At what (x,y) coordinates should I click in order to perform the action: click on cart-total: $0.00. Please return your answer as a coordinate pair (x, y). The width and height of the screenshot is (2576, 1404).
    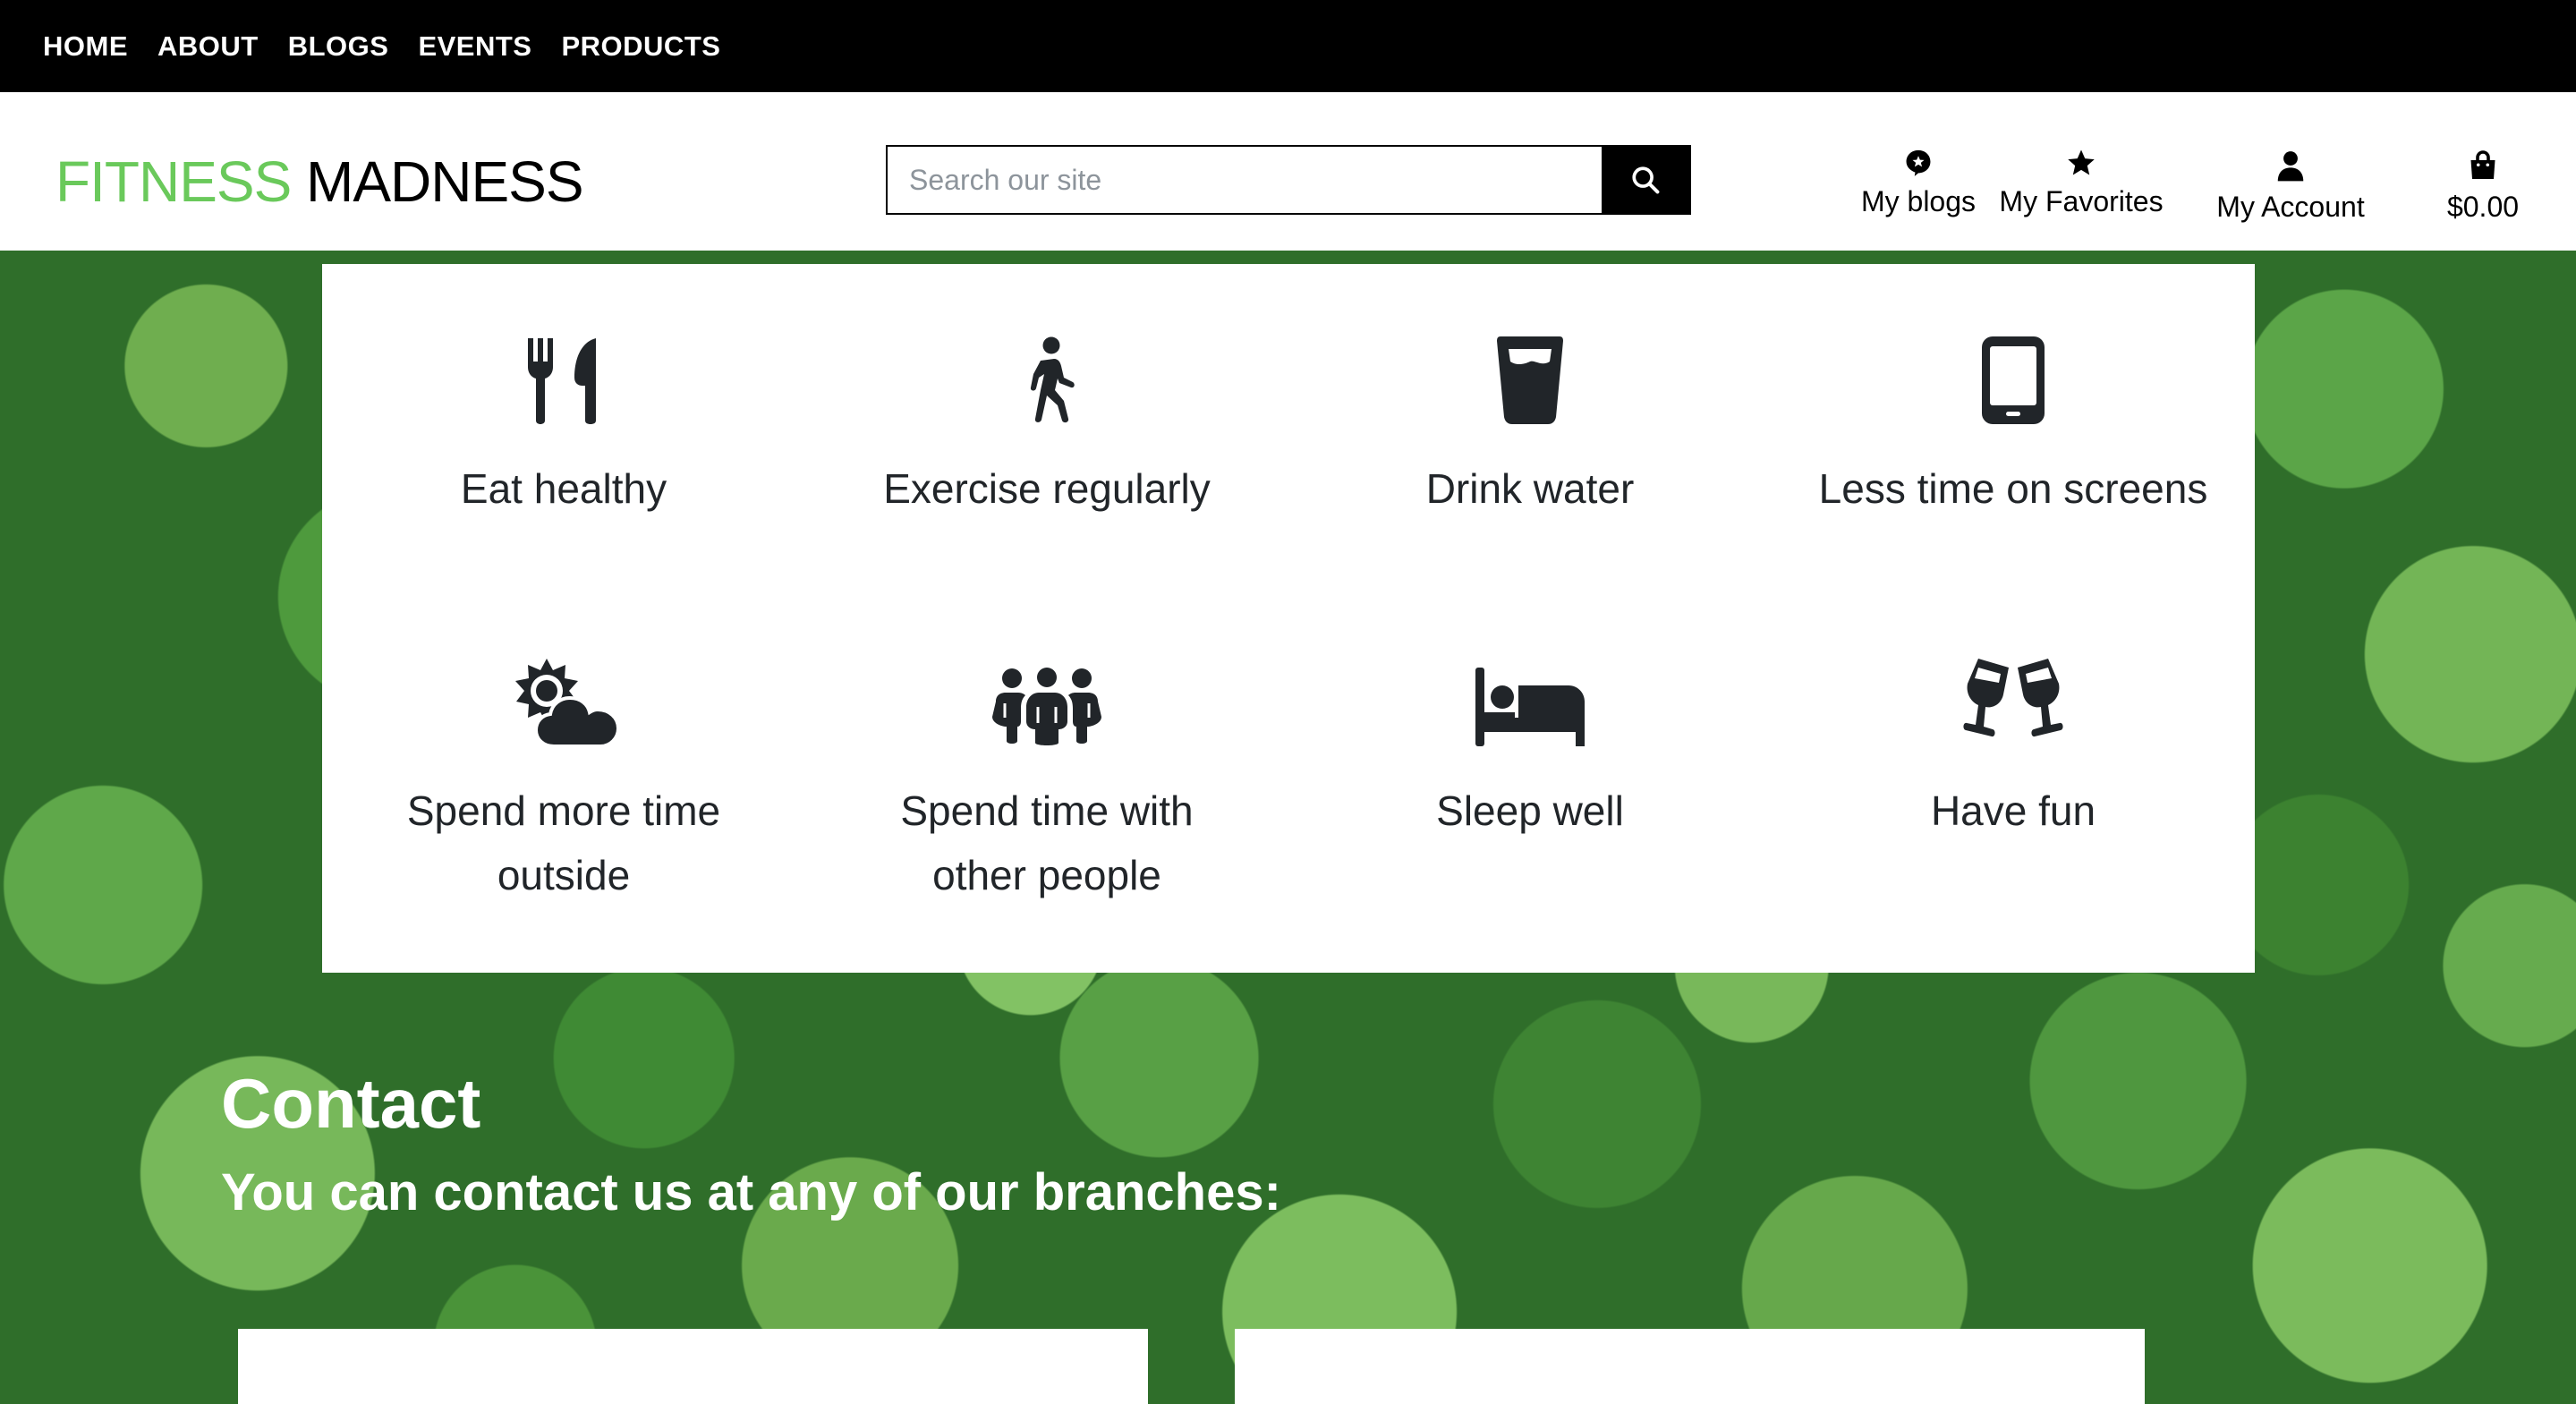
    Looking at the image, I should click on (2483, 207).